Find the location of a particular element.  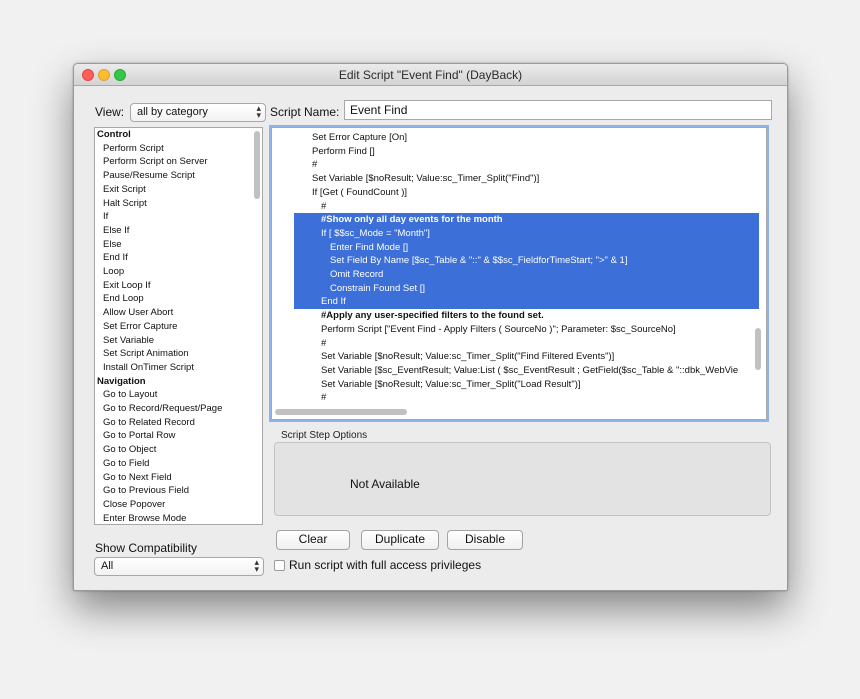

steps-list-item: Install OnTimer Script is located at coordinates (178, 368).